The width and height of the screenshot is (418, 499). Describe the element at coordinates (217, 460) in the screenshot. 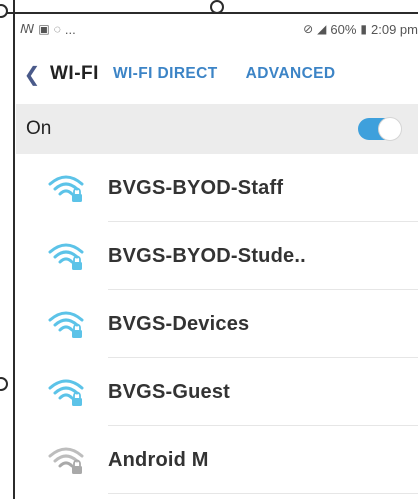

I see `network-item: Android M` at that location.